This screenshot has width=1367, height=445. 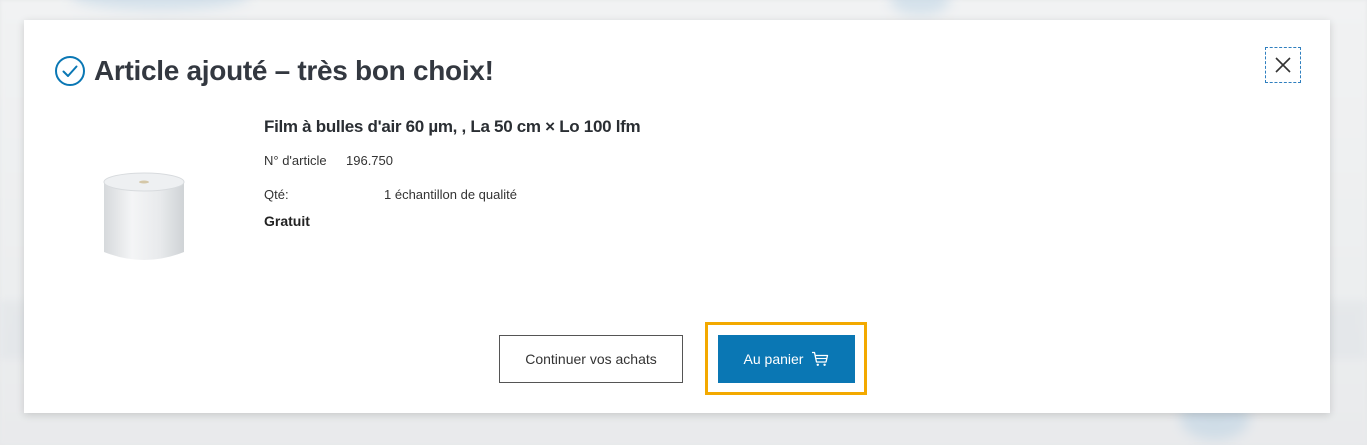 I want to click on go-to-cart-label: Au panier, so click(x=773, y=359).